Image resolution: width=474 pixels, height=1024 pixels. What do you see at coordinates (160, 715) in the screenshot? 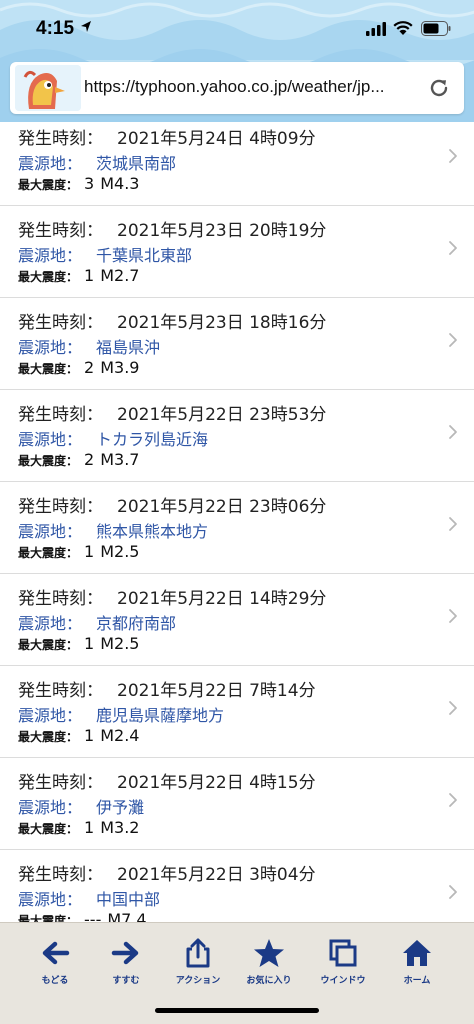
I see `epicenter-value: 鹿児島県薩摩地方` at bounding box center [160, 715].